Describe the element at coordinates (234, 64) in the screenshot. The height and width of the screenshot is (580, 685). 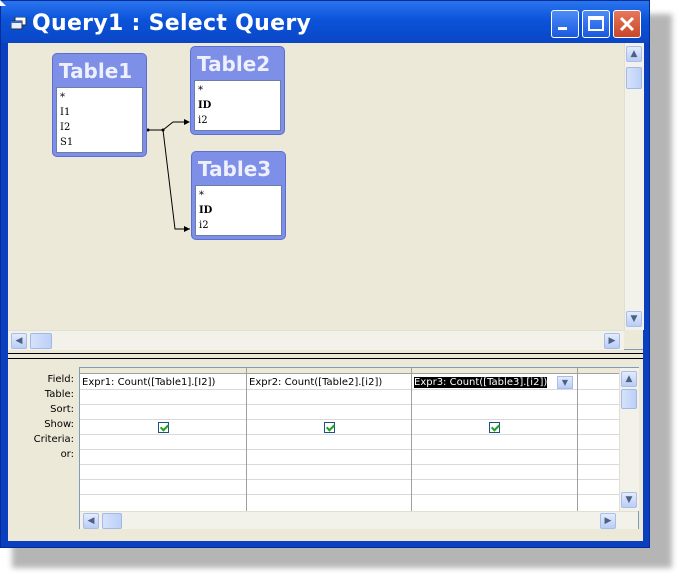
I see `table2-title: Table2` at that location.